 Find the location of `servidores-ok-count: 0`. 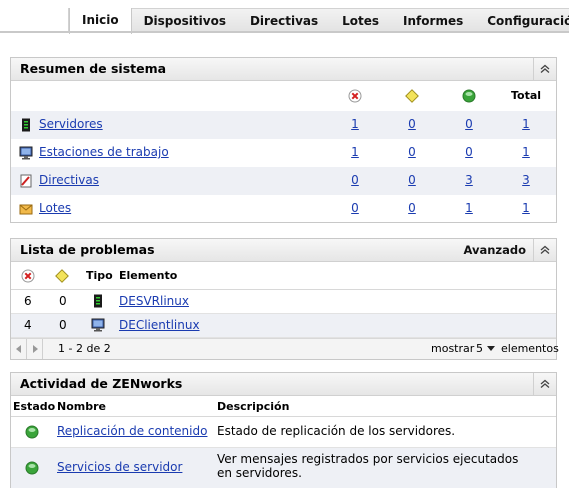

servidores-ok-count: 0 is located at coordinates (469, 124).